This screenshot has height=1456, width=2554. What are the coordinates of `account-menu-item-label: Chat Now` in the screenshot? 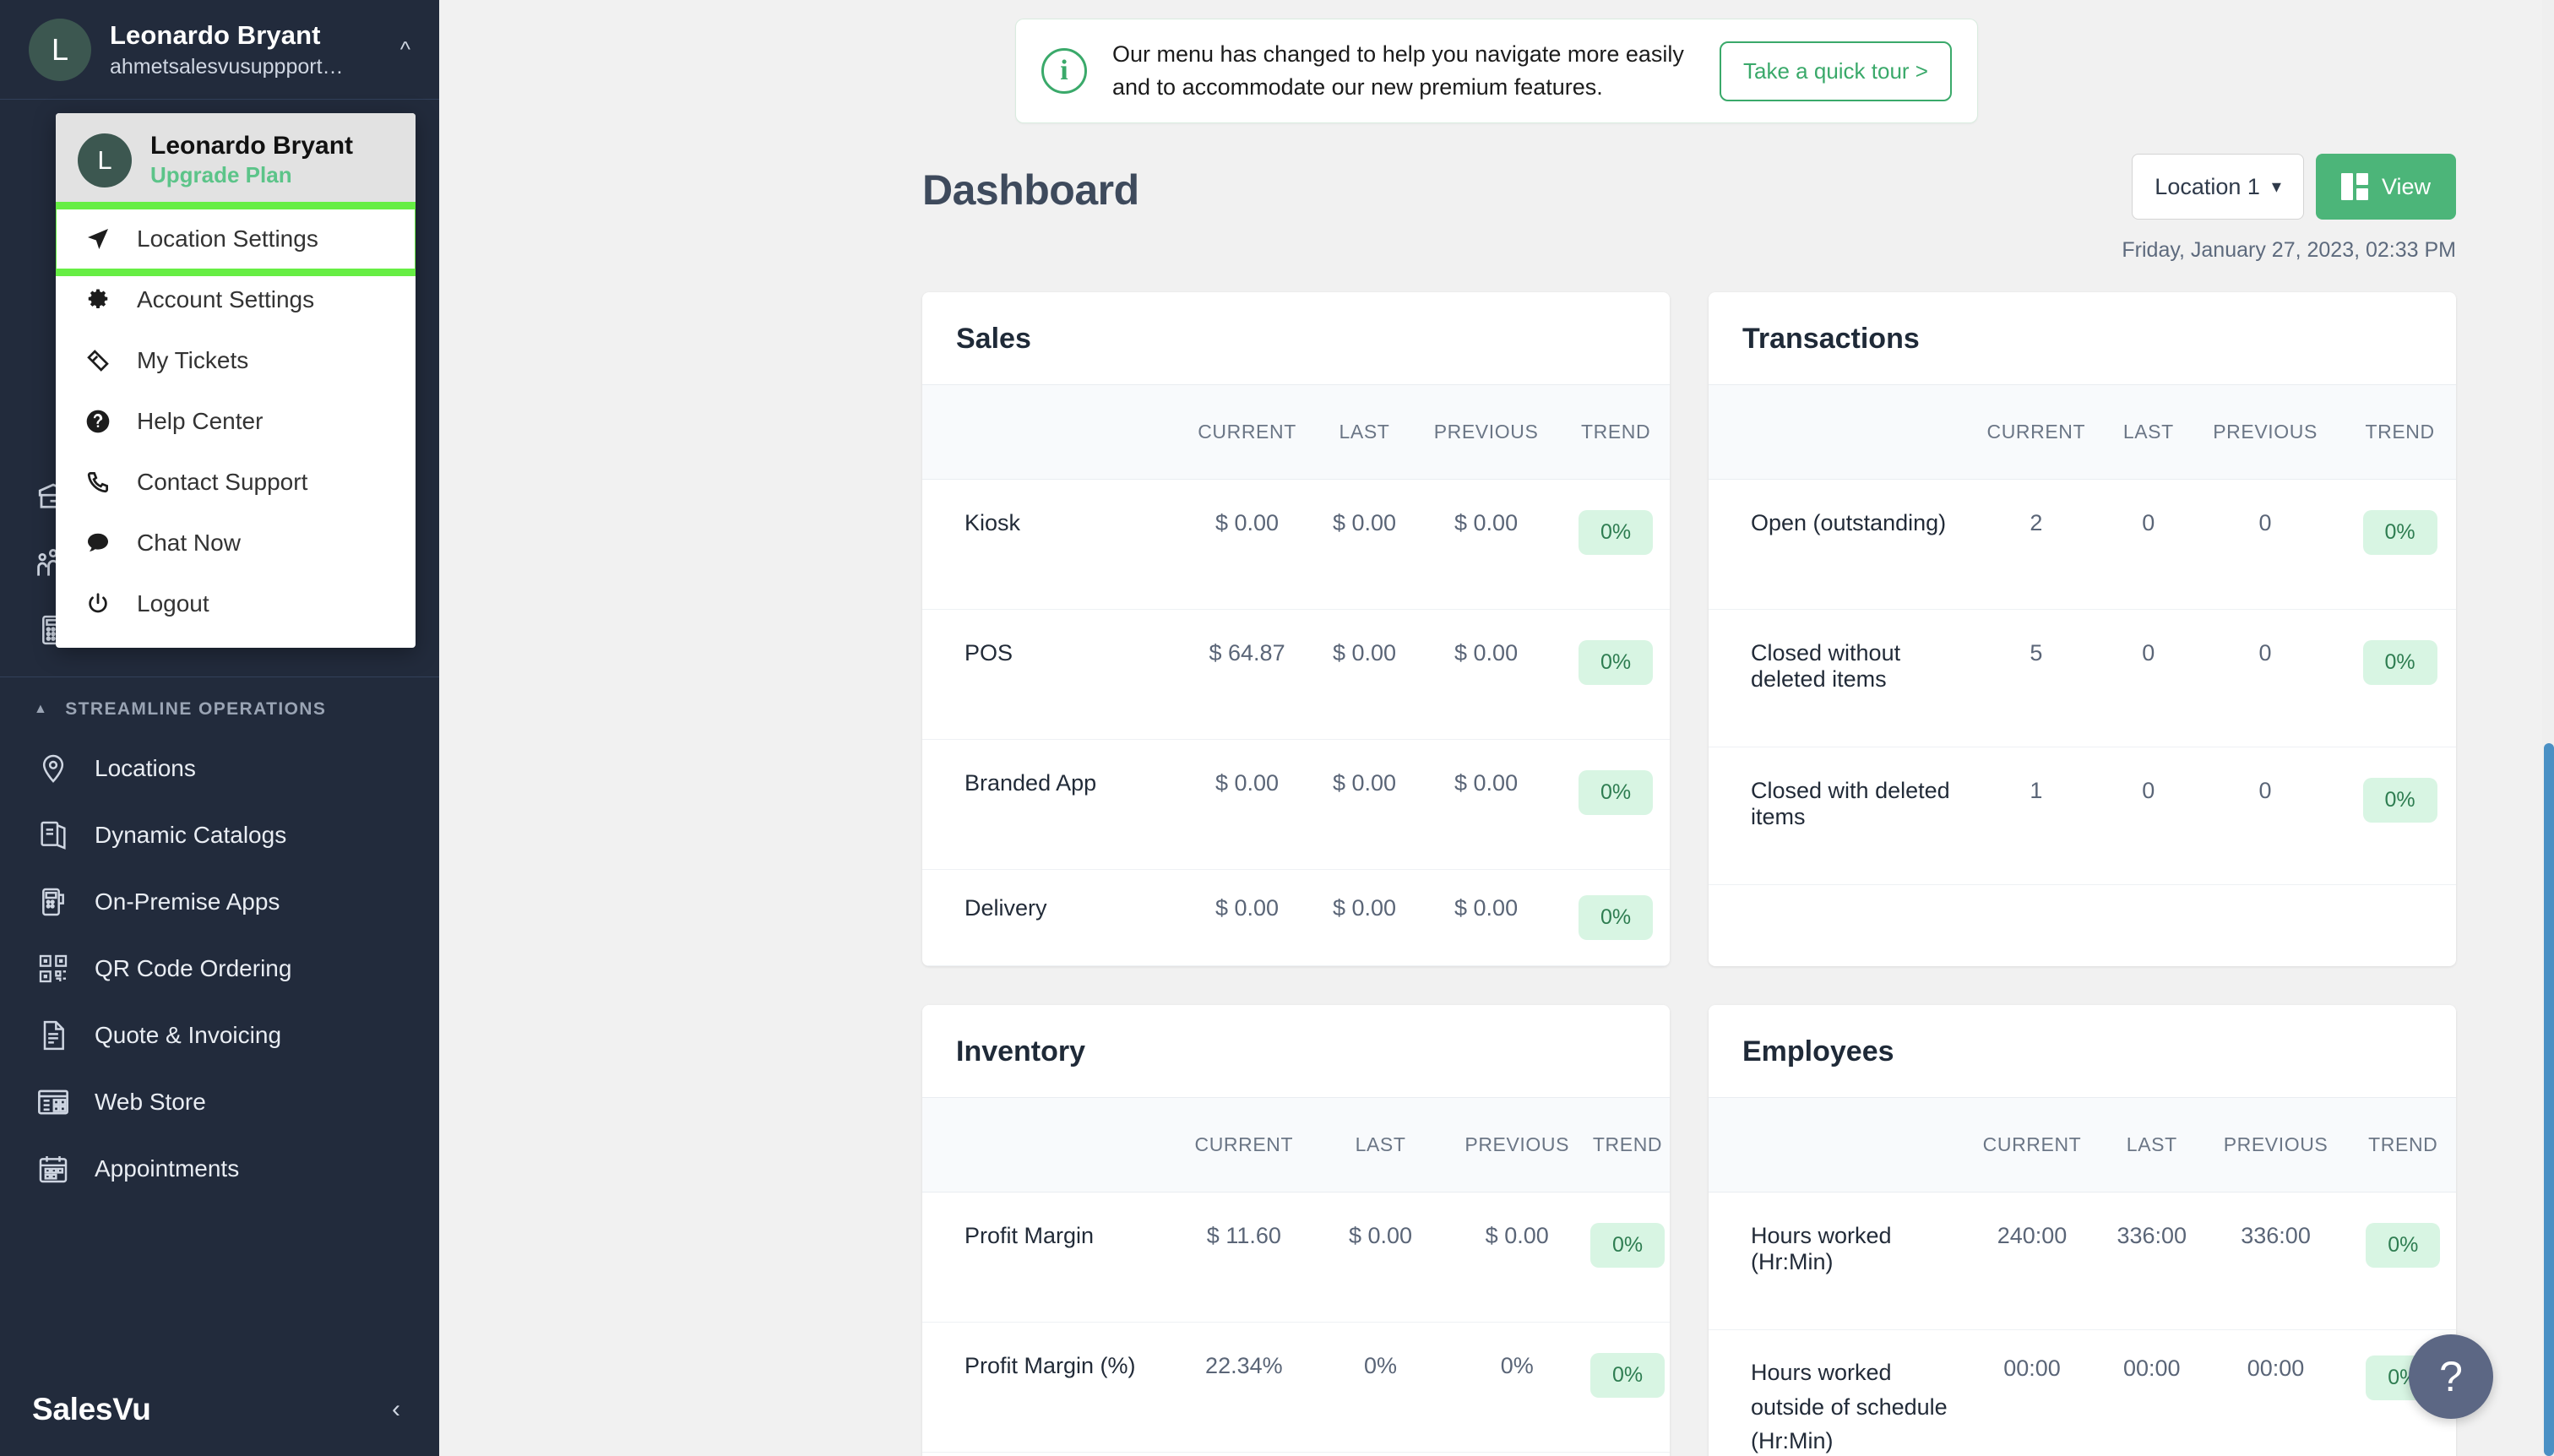 It's located at (189, 543).